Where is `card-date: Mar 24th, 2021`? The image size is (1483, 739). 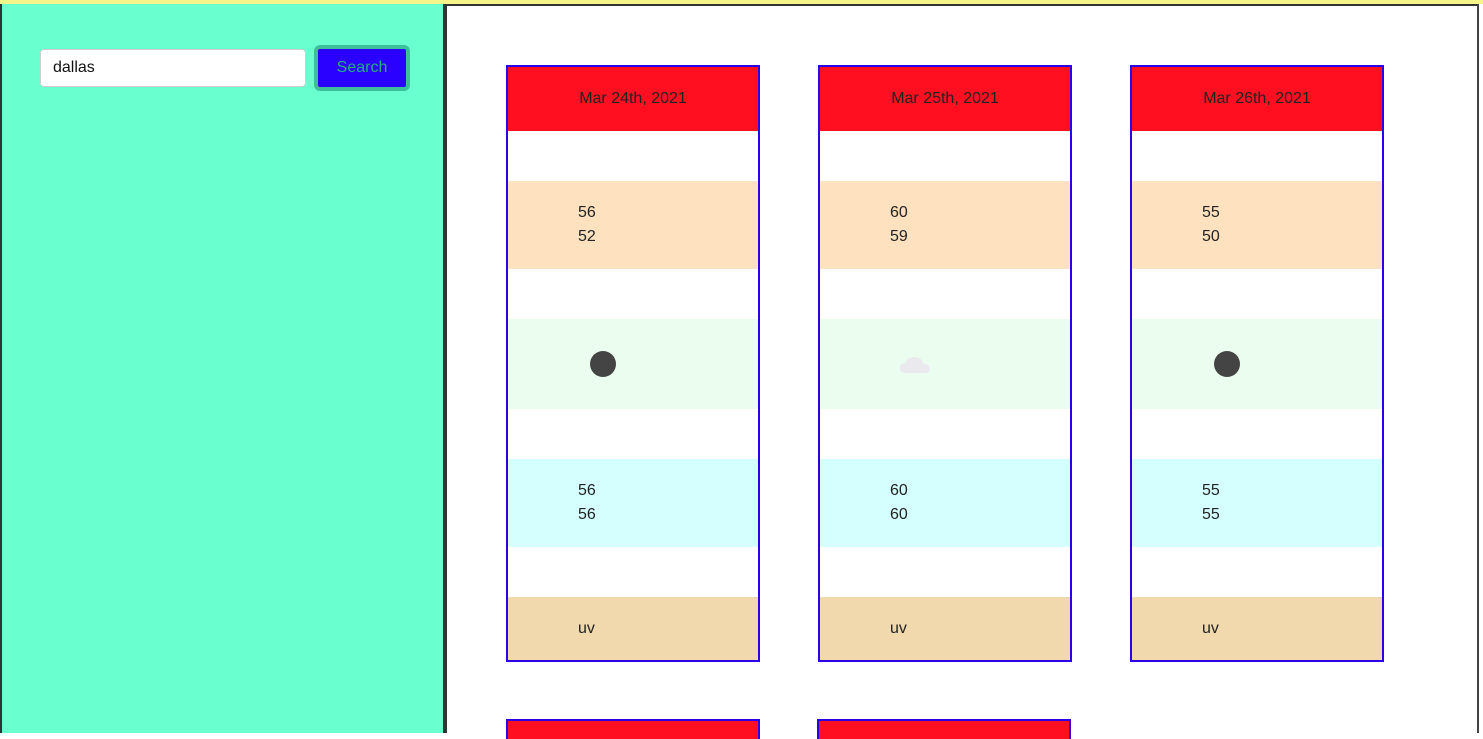
card-date: Mar 24th, 2021 is located at coordinates (633, 99).